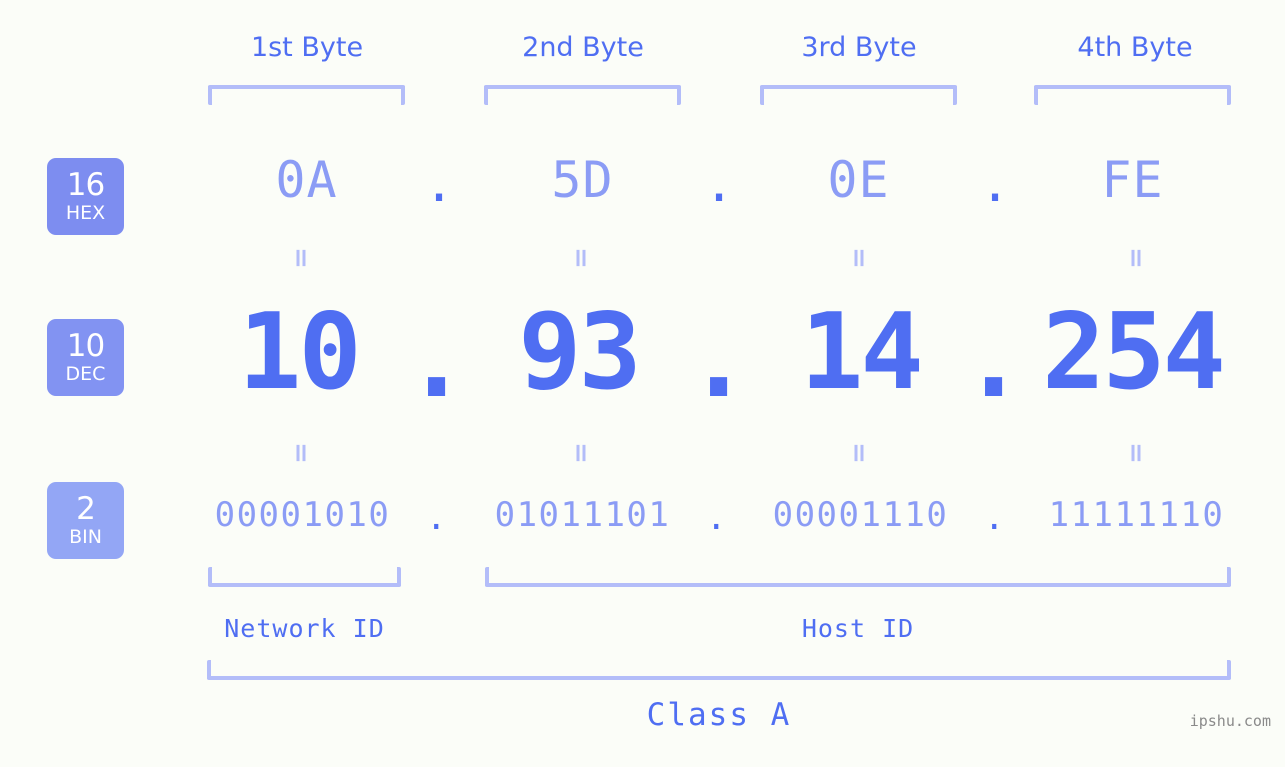  I want to click on network-id-bracket, so click(304, 577).